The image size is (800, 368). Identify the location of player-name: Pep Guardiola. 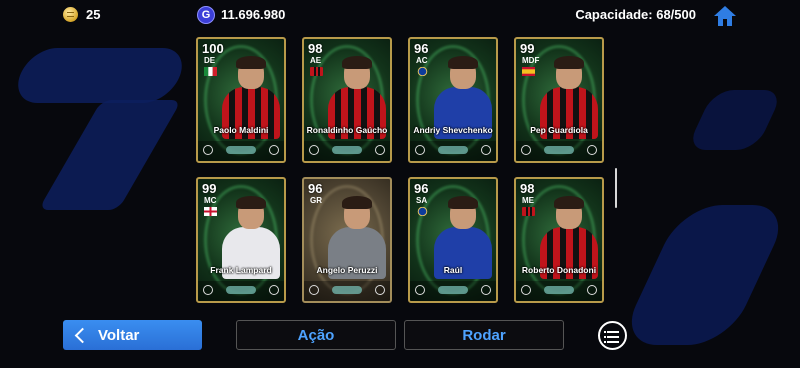
(559, 130).